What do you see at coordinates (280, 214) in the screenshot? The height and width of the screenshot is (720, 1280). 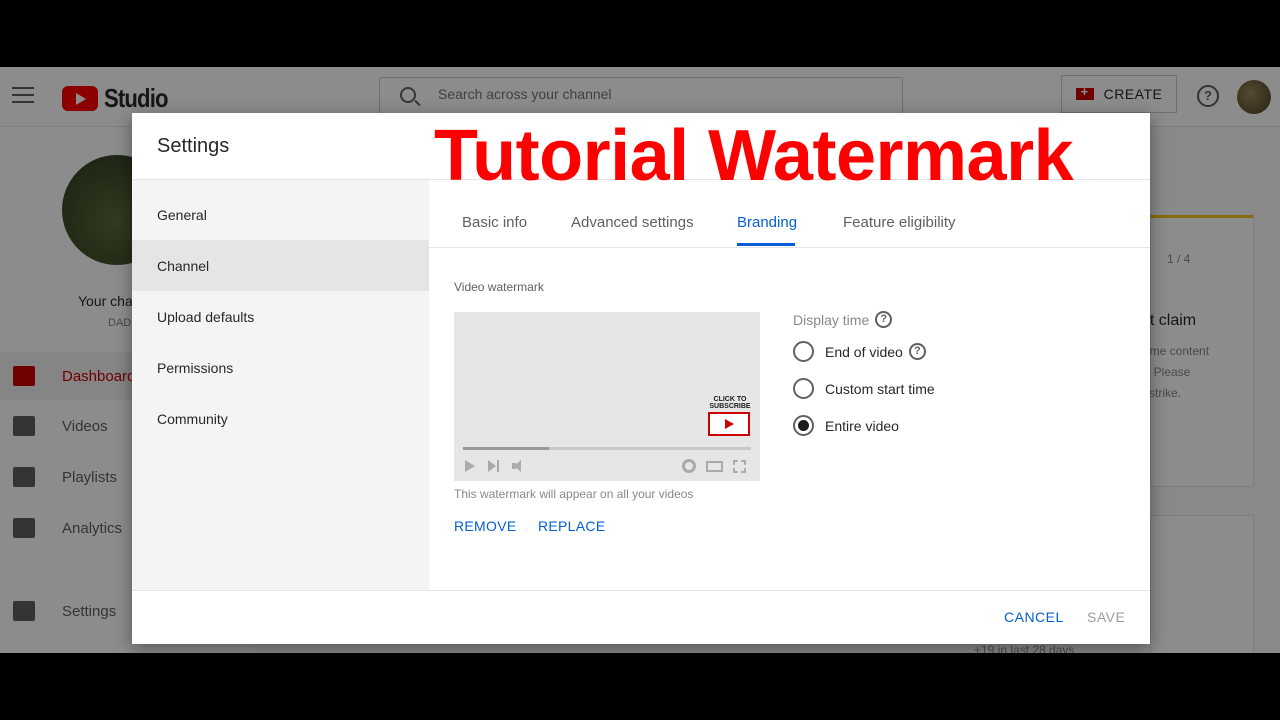 I see `sidebar-item-general: General` at bounding box center [280, 214].